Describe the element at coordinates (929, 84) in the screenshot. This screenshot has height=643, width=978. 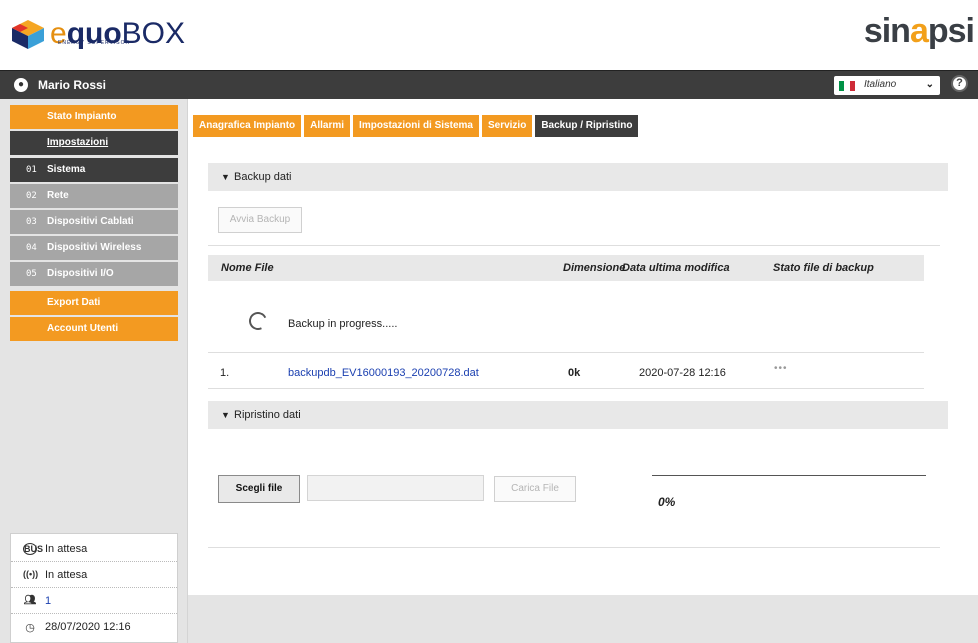
I see `chevron-down-icon: ⌄` at that location.